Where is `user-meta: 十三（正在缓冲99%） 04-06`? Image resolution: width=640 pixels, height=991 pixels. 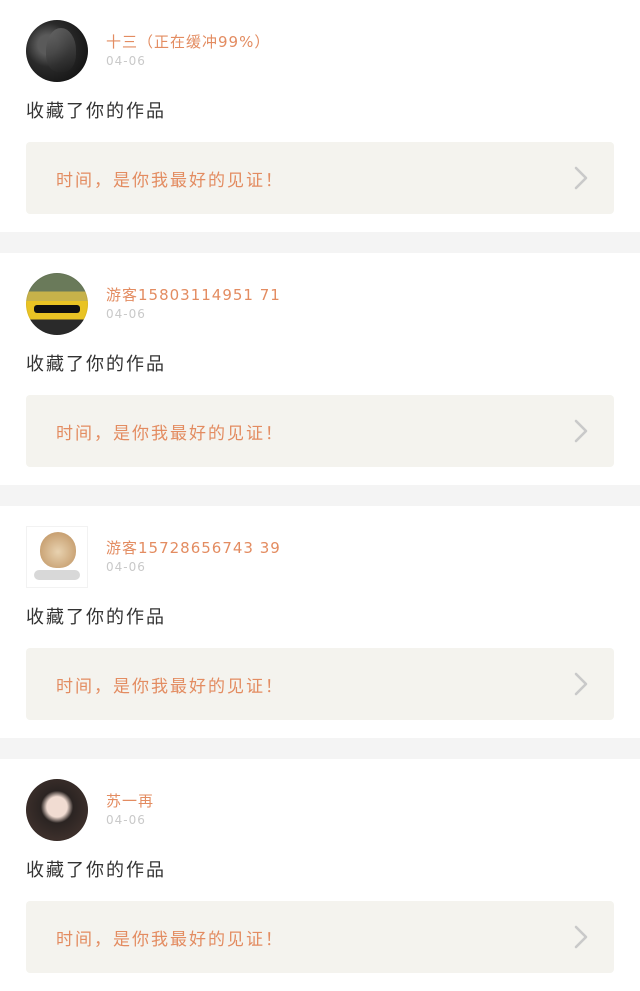 user-meta: 十三（正在缓冲99%） 04-06 is located at coordinates (188, 44).